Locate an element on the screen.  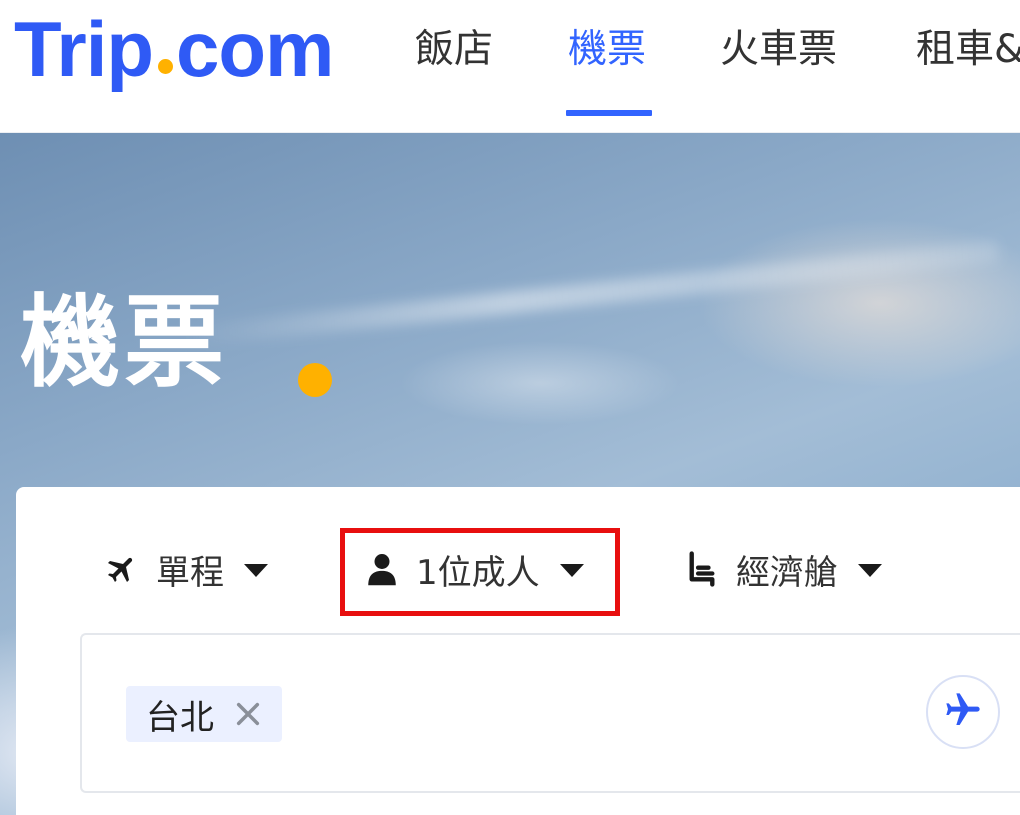
close-icon is located at coordinates (248, 714).